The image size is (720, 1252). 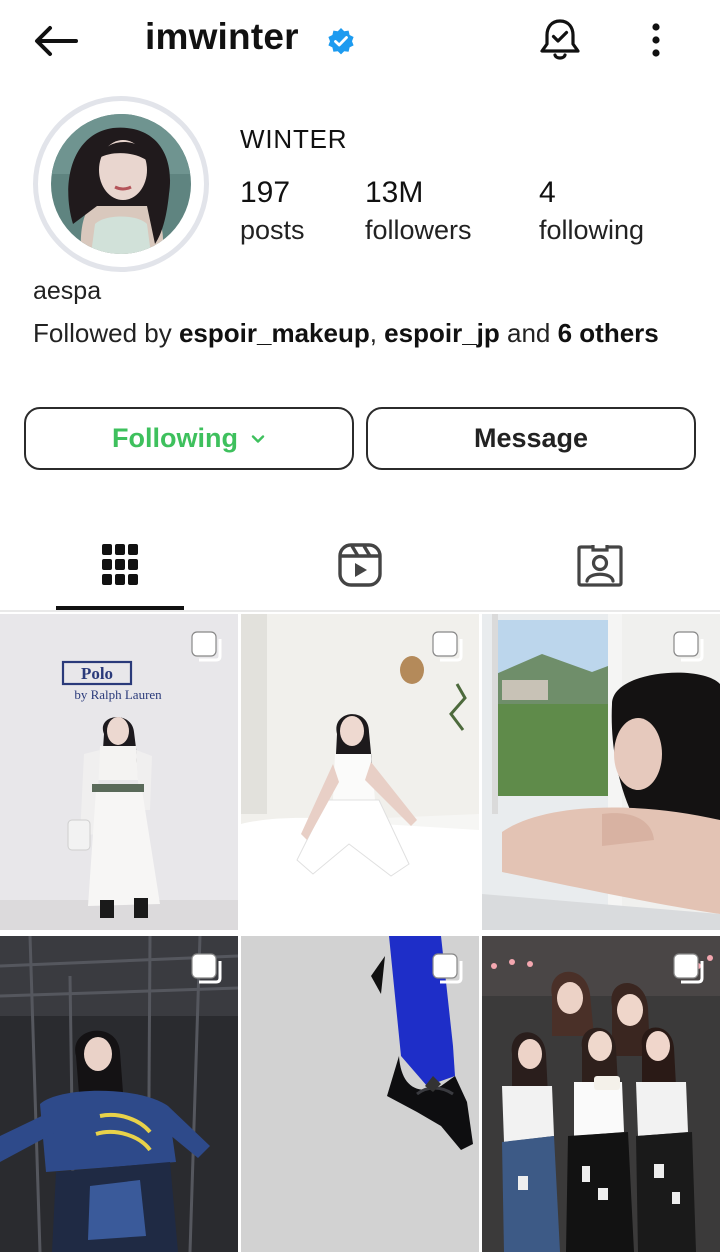 I want to click on followed-by-others: 6 others, so click(x=608, y=333).